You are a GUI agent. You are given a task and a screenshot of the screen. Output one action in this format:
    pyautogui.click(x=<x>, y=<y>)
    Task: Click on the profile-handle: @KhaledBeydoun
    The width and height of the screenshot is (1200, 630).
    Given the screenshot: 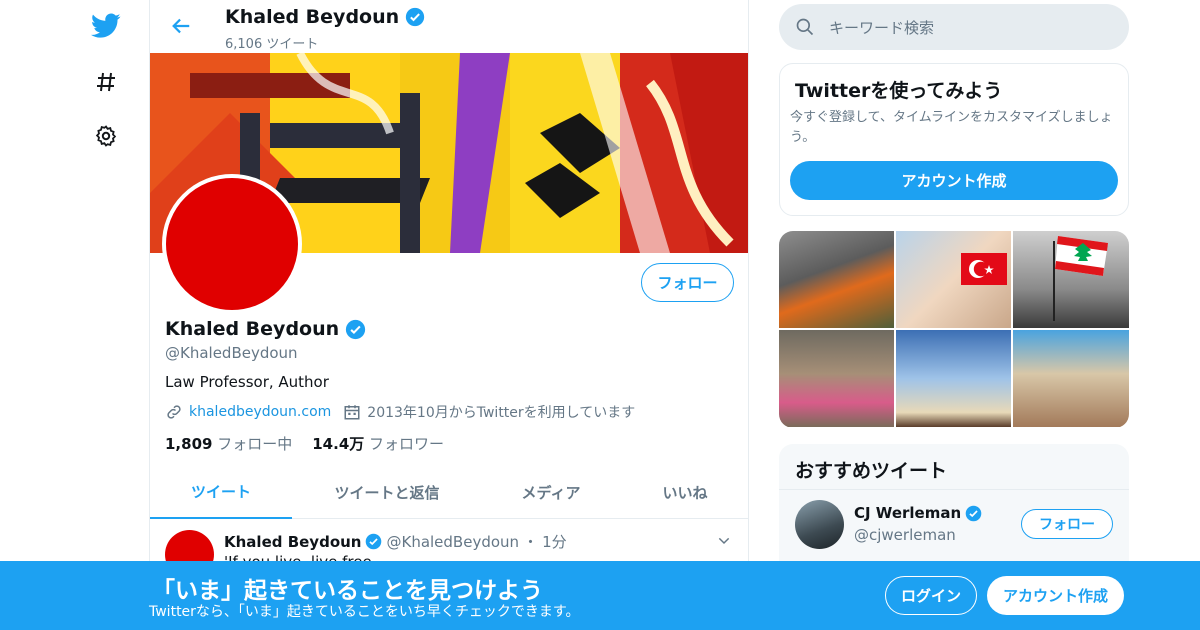 What is the action you would take?
    pyautogui.click(x=231, y=353)
    